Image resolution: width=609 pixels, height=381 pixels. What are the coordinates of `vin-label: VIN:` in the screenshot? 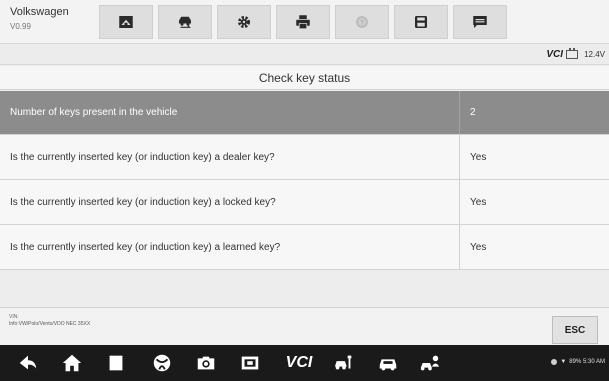 It's located at (14, 317).